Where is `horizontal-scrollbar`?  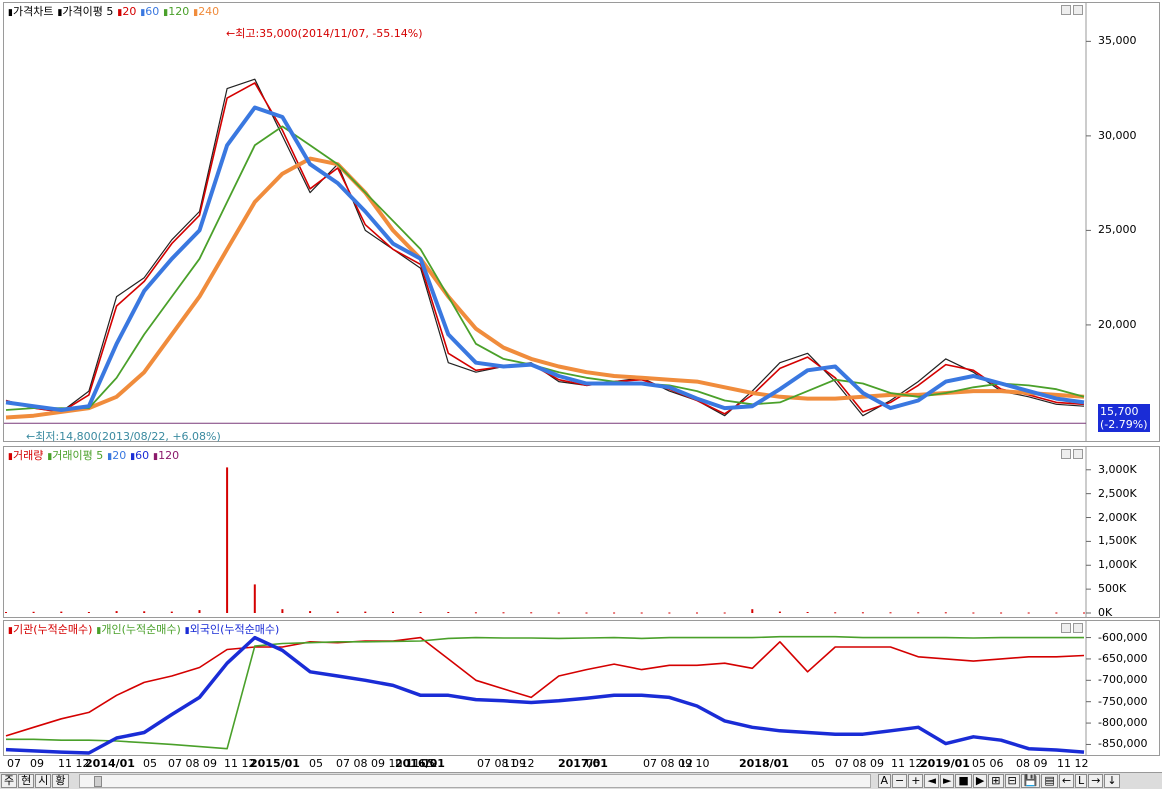 horizontal-scrollbar is located at coordinates (474, 781).